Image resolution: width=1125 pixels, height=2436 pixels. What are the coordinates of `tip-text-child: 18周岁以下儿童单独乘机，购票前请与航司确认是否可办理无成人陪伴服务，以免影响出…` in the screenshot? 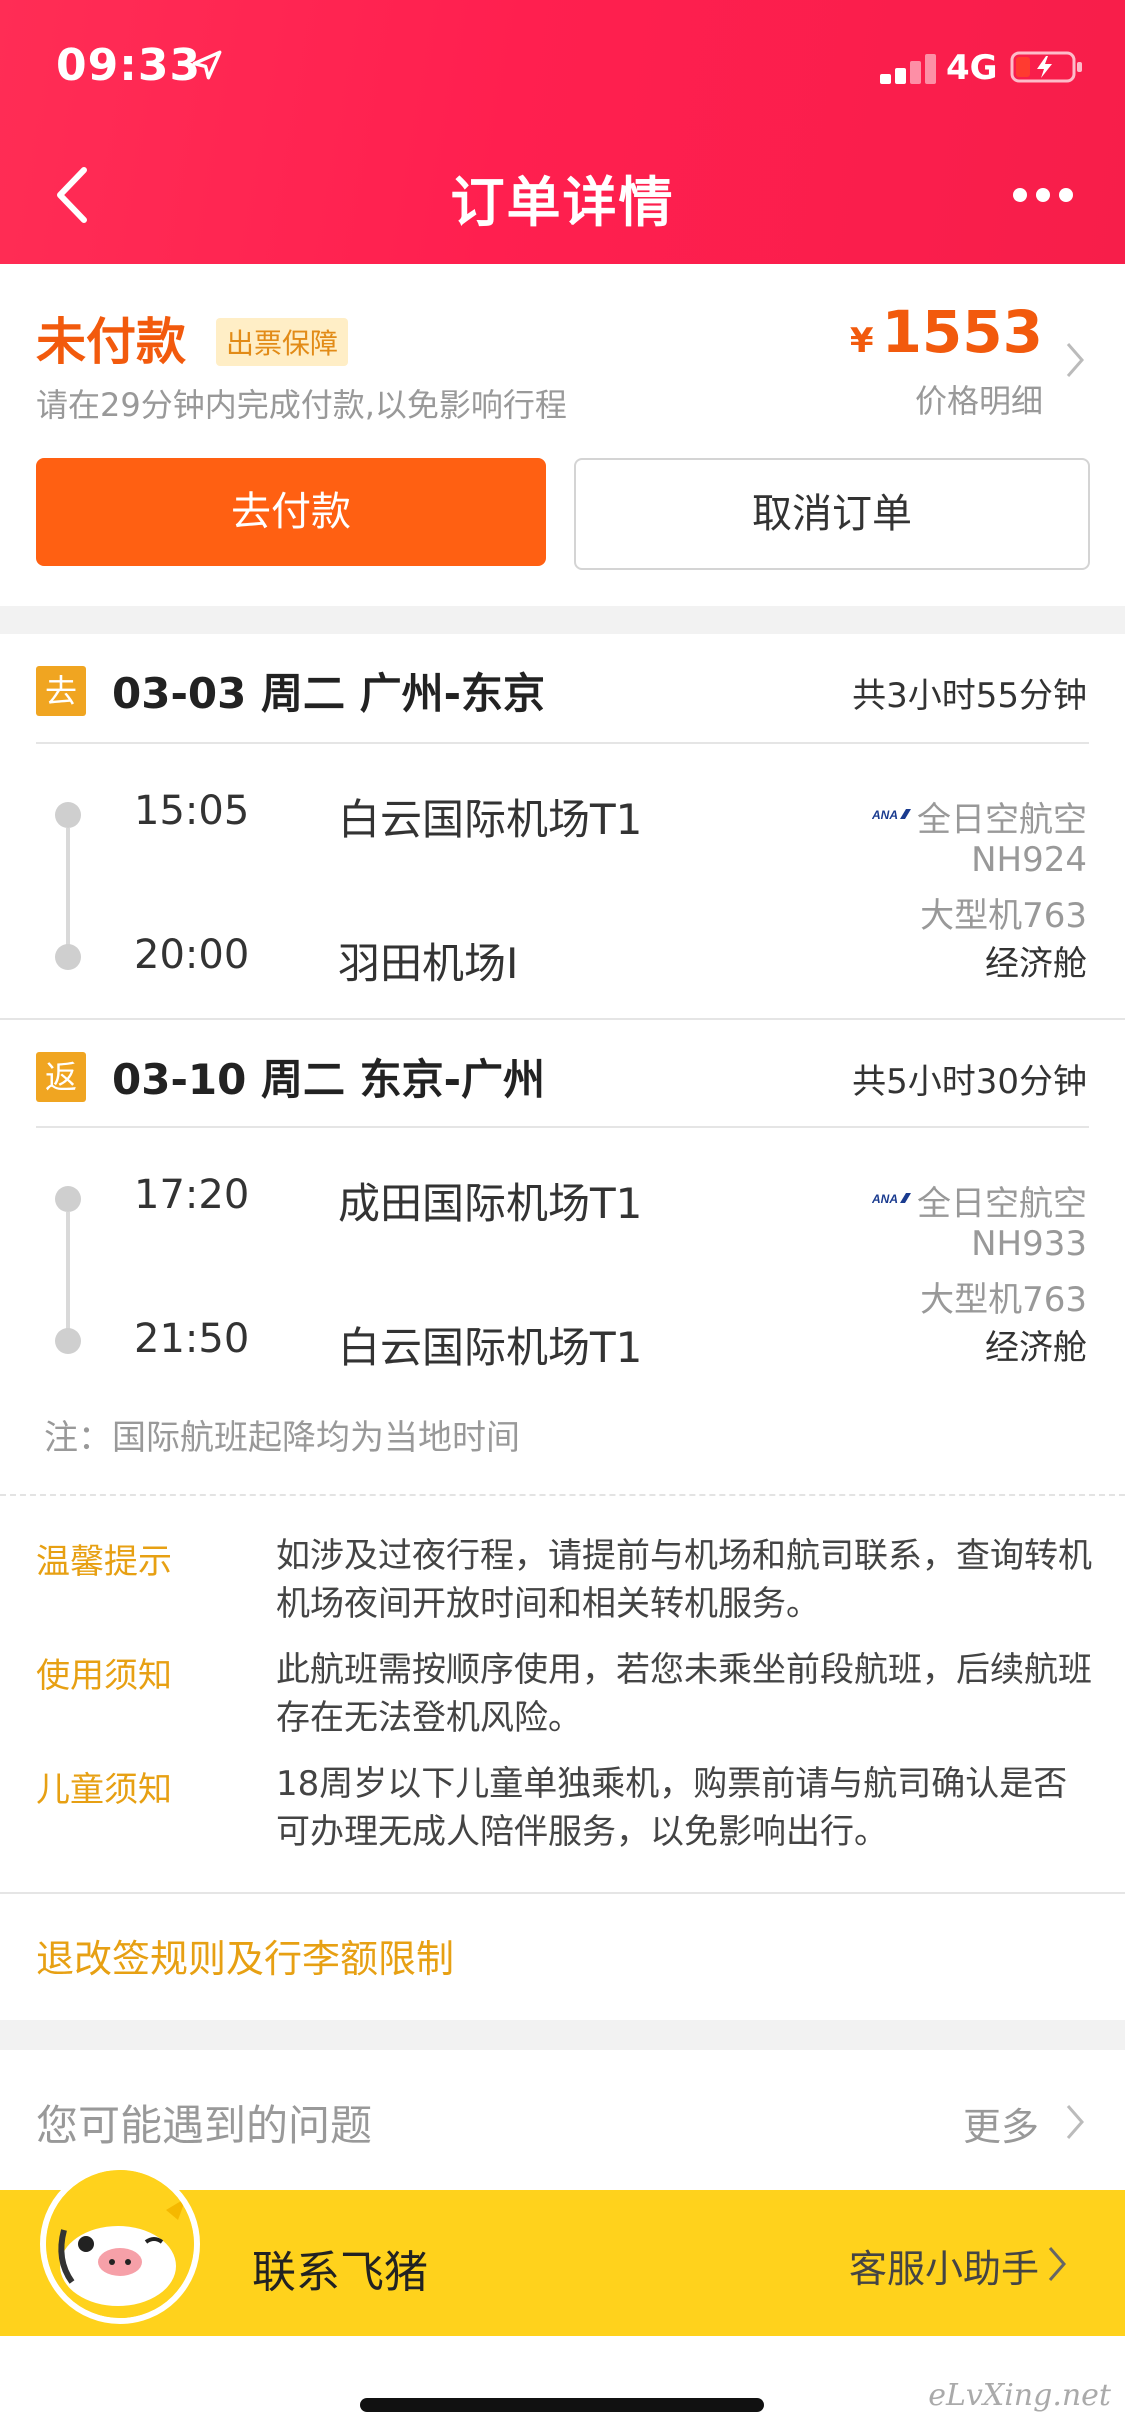 It's located at (672, 1808).